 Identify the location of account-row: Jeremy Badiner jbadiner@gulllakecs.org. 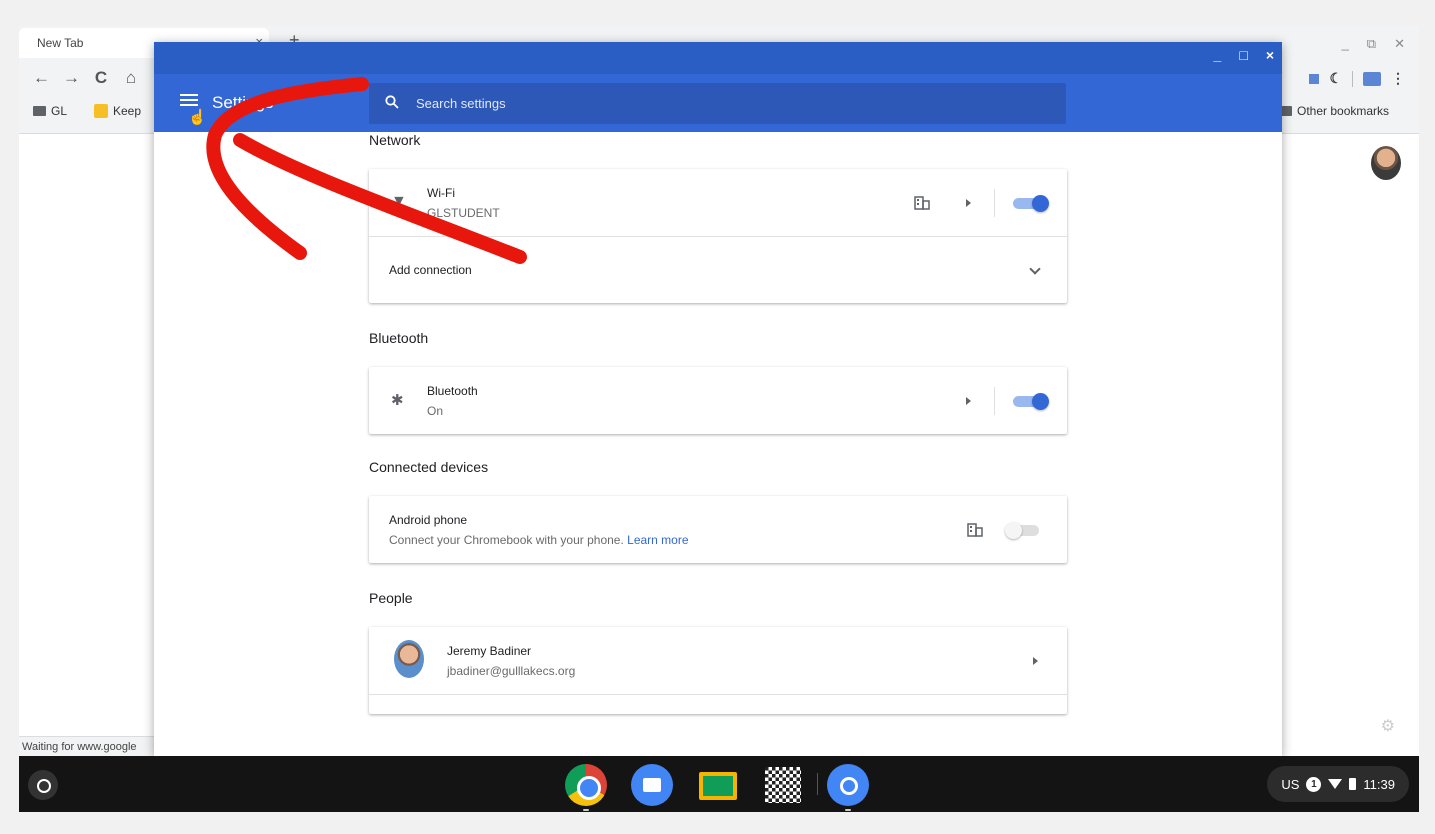
(718, 660).